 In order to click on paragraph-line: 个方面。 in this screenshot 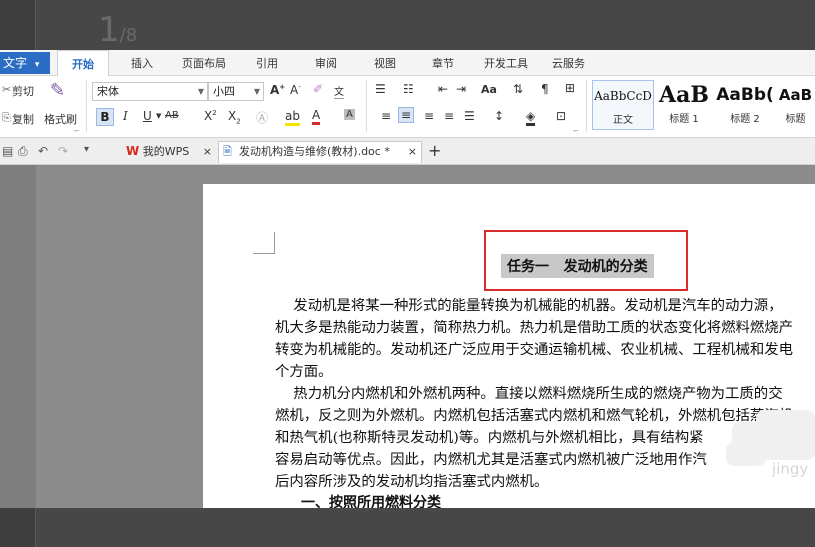, I will do `click(304, 372)`.